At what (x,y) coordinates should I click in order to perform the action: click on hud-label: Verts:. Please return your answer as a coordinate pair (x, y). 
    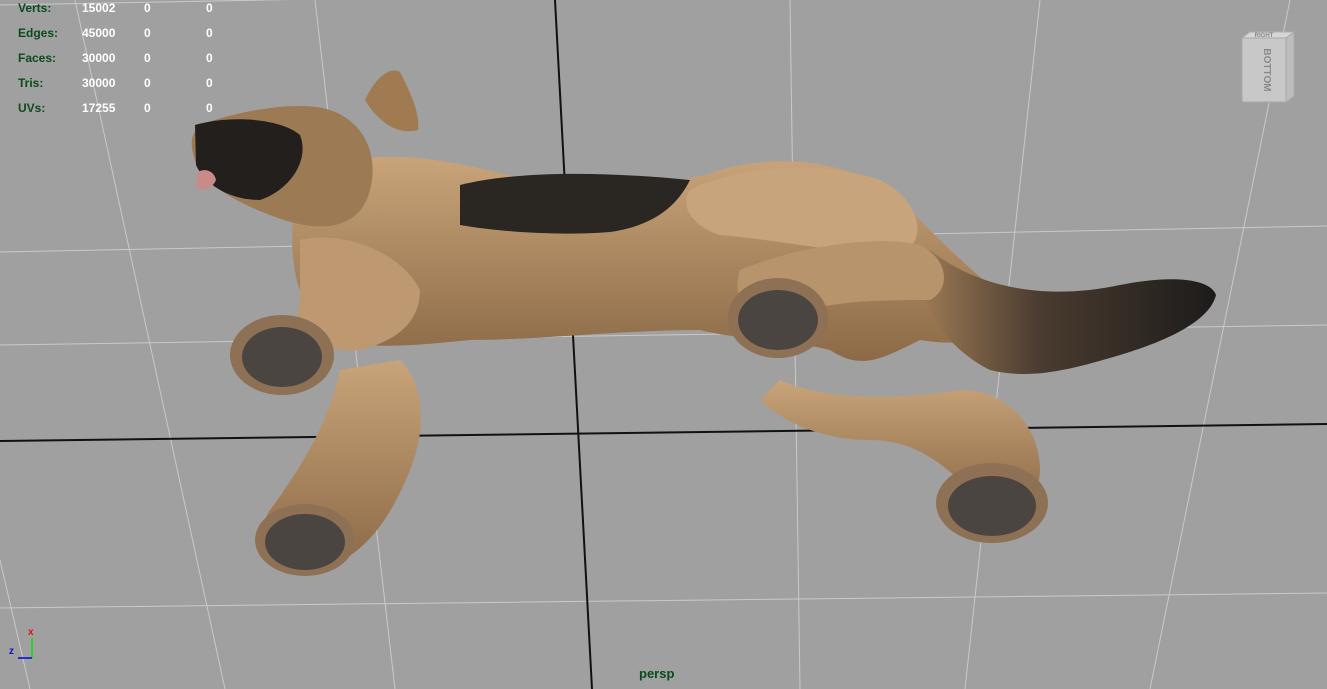
    Looking at the image, I should click on (35, 8).